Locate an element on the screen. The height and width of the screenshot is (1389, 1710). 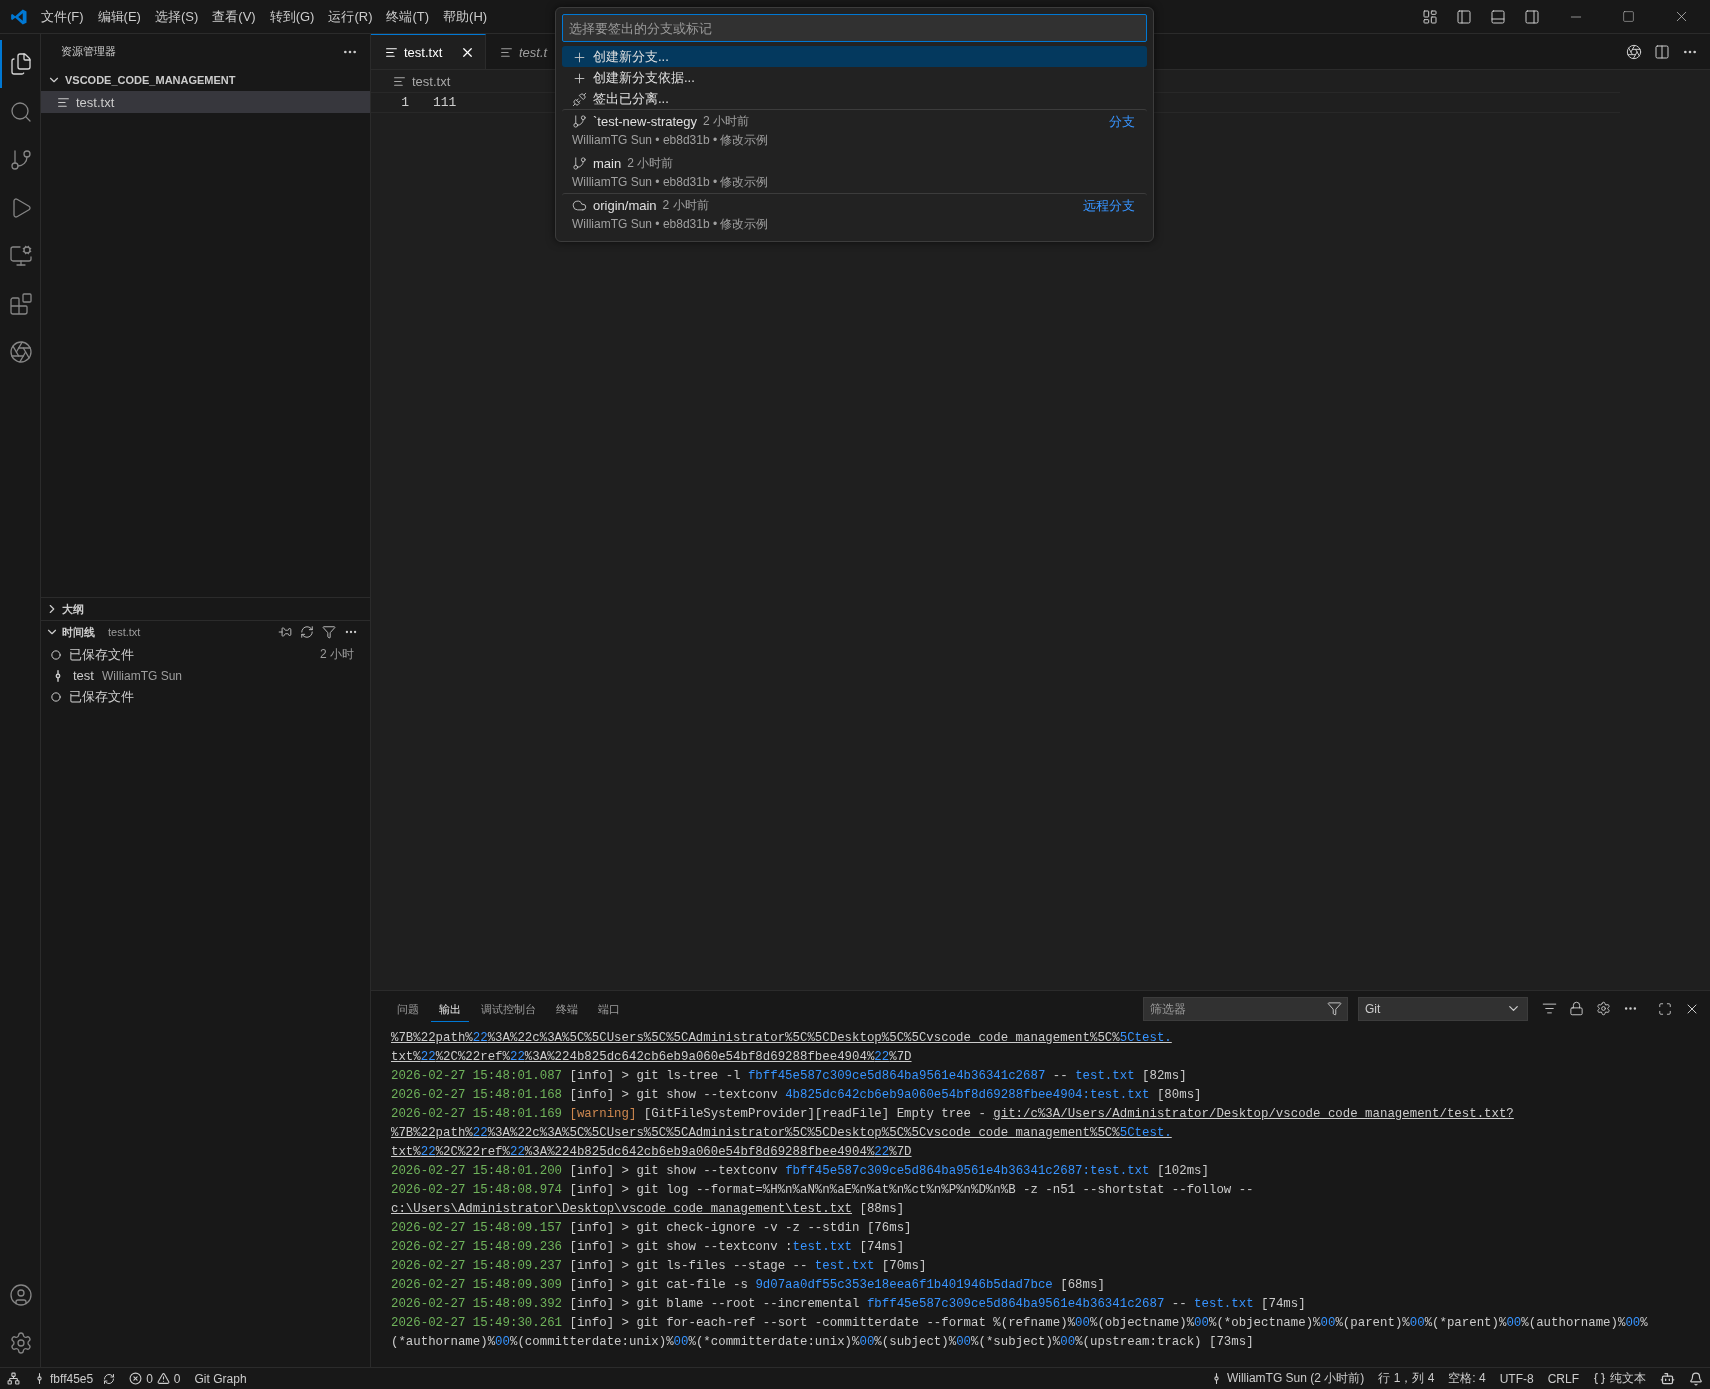
menu-item: 终端(T) is located at coordinates (408, 16).